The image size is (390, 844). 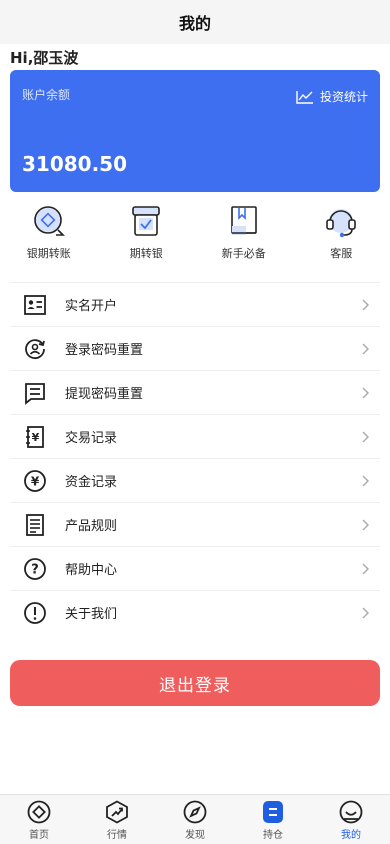 I want to click on tab-label: 我的, so click(x=351, y=835).